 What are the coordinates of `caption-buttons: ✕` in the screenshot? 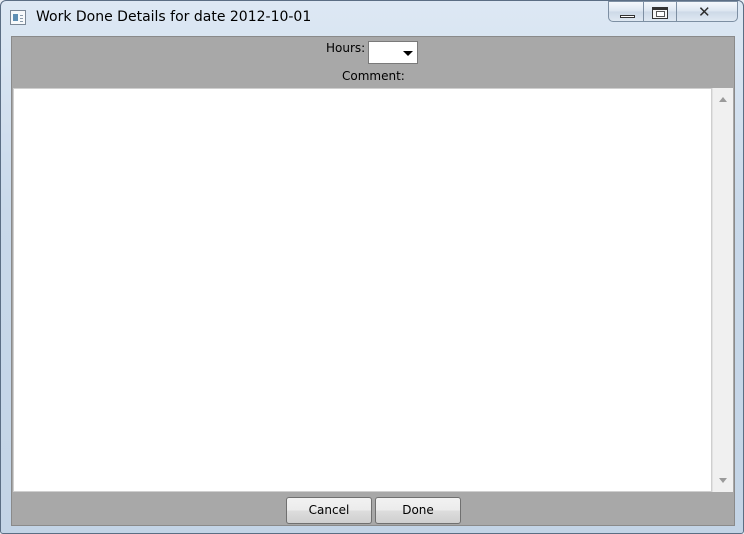 It's located at (673, 12).